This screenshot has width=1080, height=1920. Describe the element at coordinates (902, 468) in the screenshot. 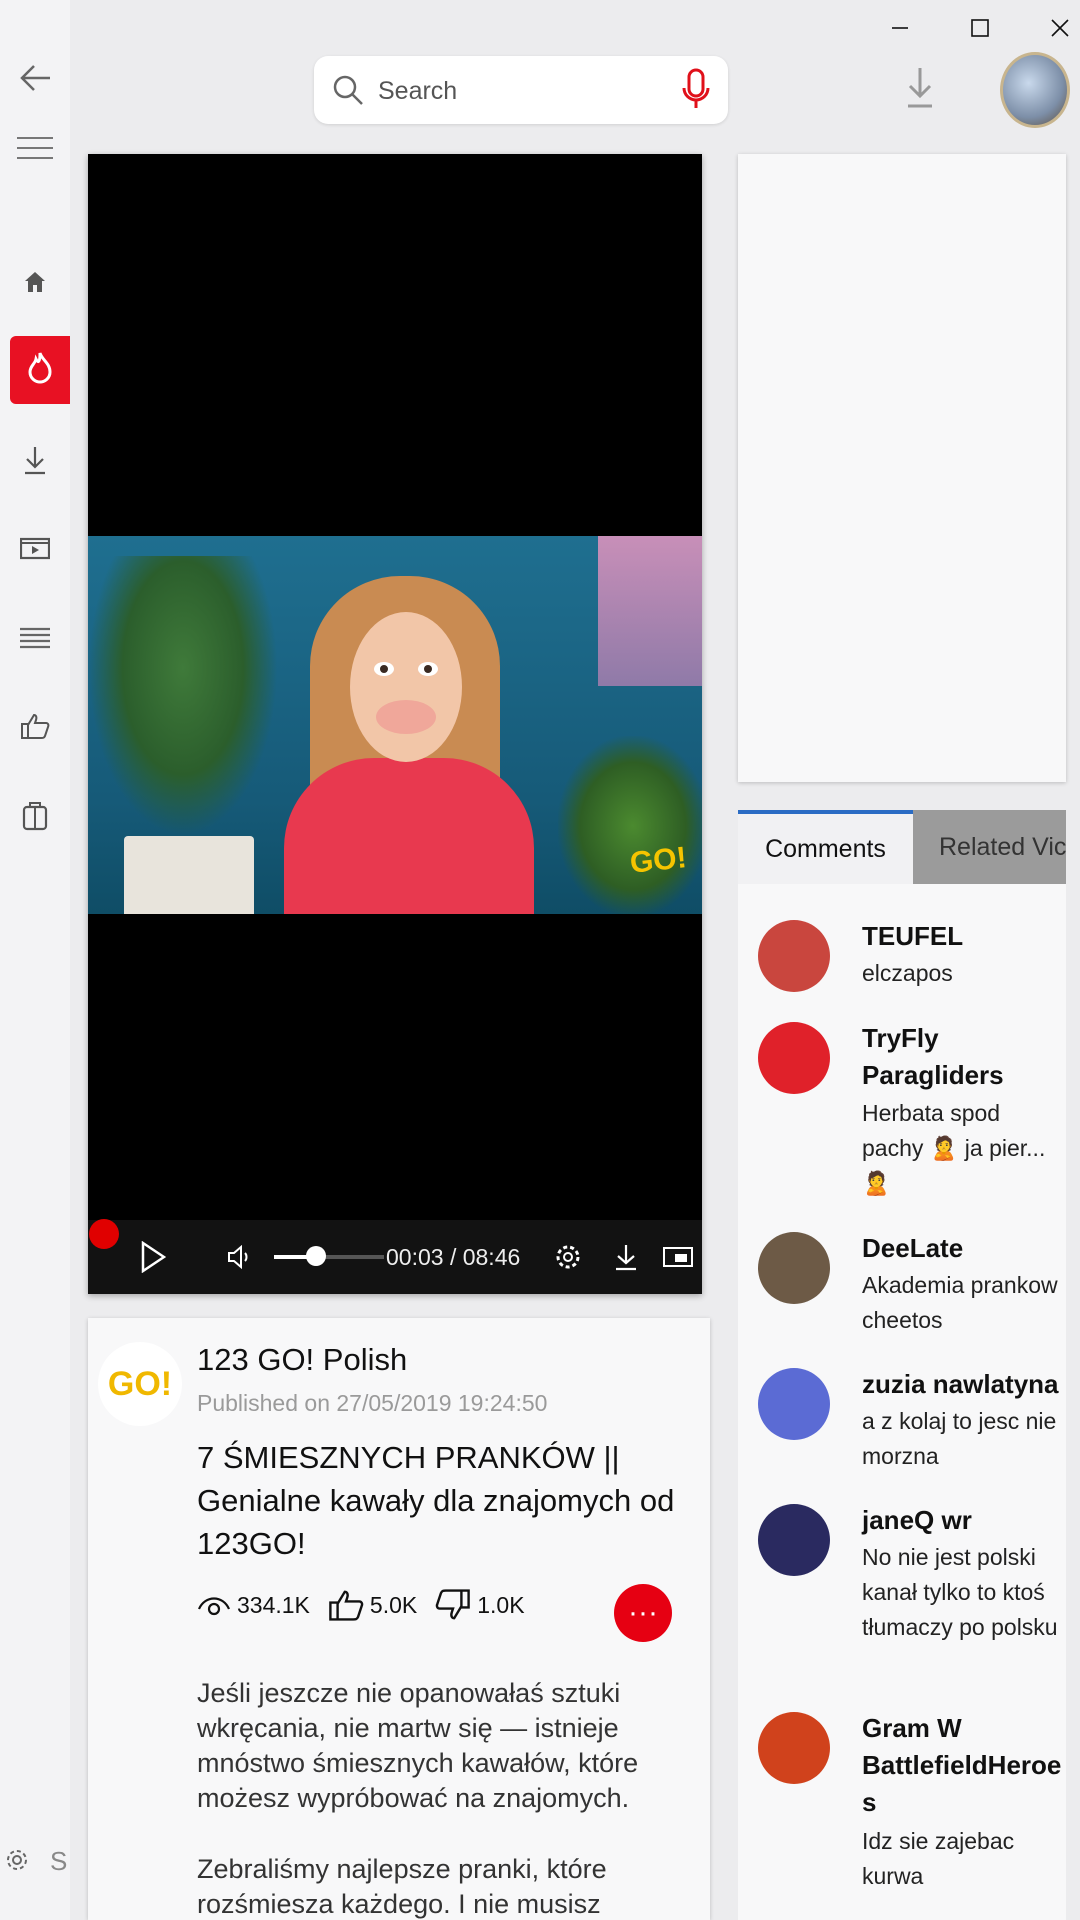

I see `ad-panel` at that location.